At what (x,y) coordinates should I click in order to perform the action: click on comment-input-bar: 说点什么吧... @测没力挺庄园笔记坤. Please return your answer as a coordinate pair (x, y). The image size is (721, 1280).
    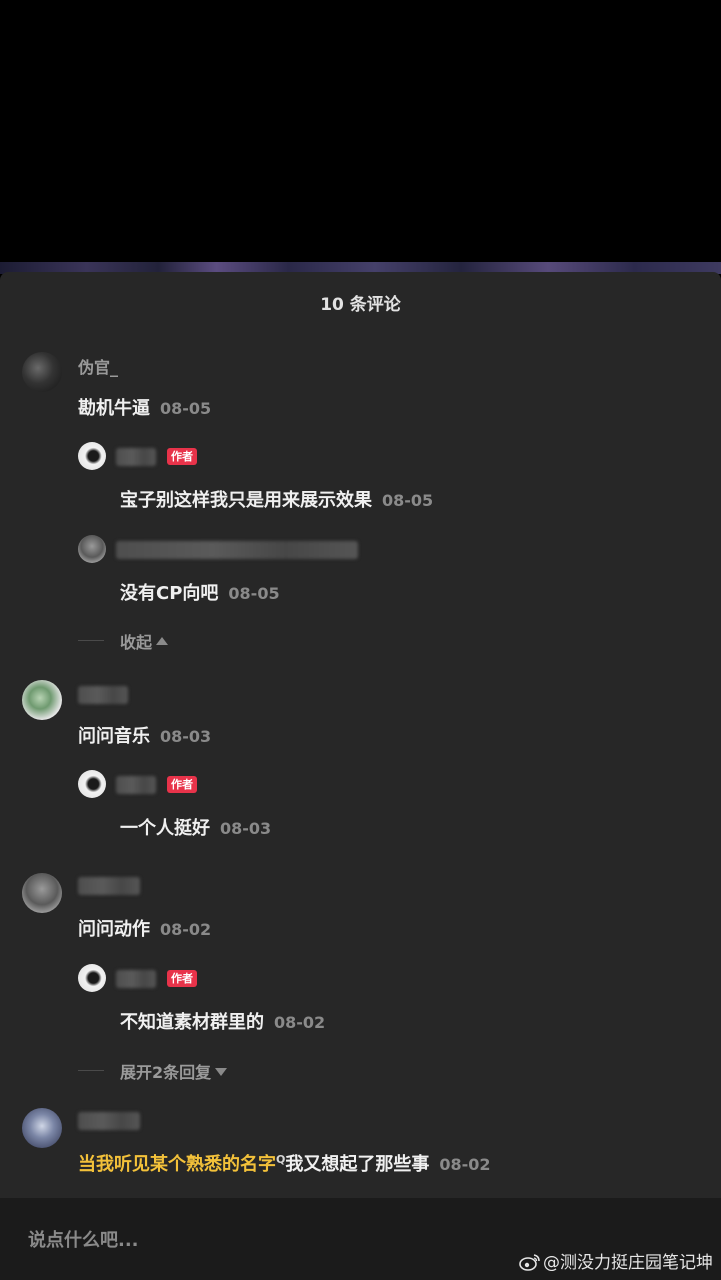
    Looking at the image, I should click on (360, 1239).